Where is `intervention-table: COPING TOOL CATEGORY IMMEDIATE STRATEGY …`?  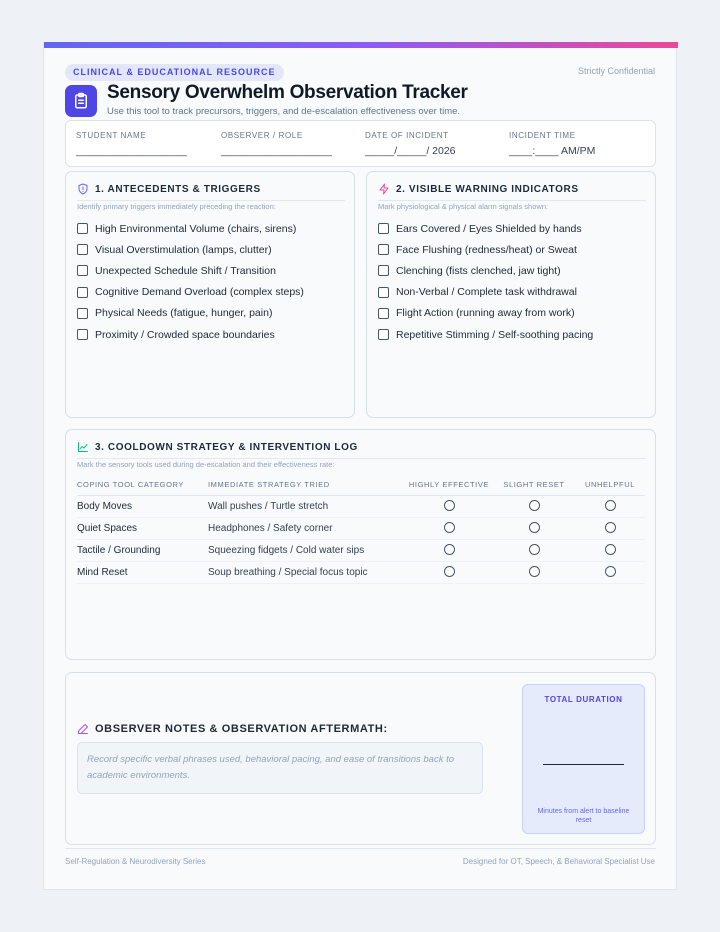
intervention-table: COPING TOOL CATEGORY IMMEDIATE STRATEGY … is located at coordinates (361, 529).